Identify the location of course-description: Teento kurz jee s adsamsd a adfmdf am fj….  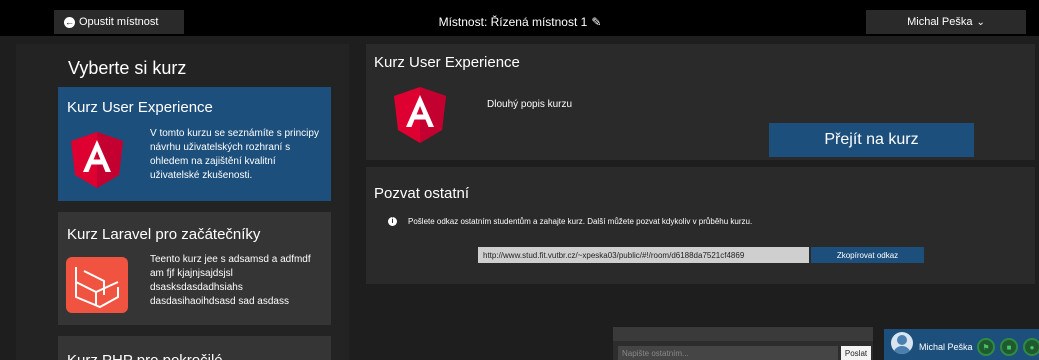
(230, 280).